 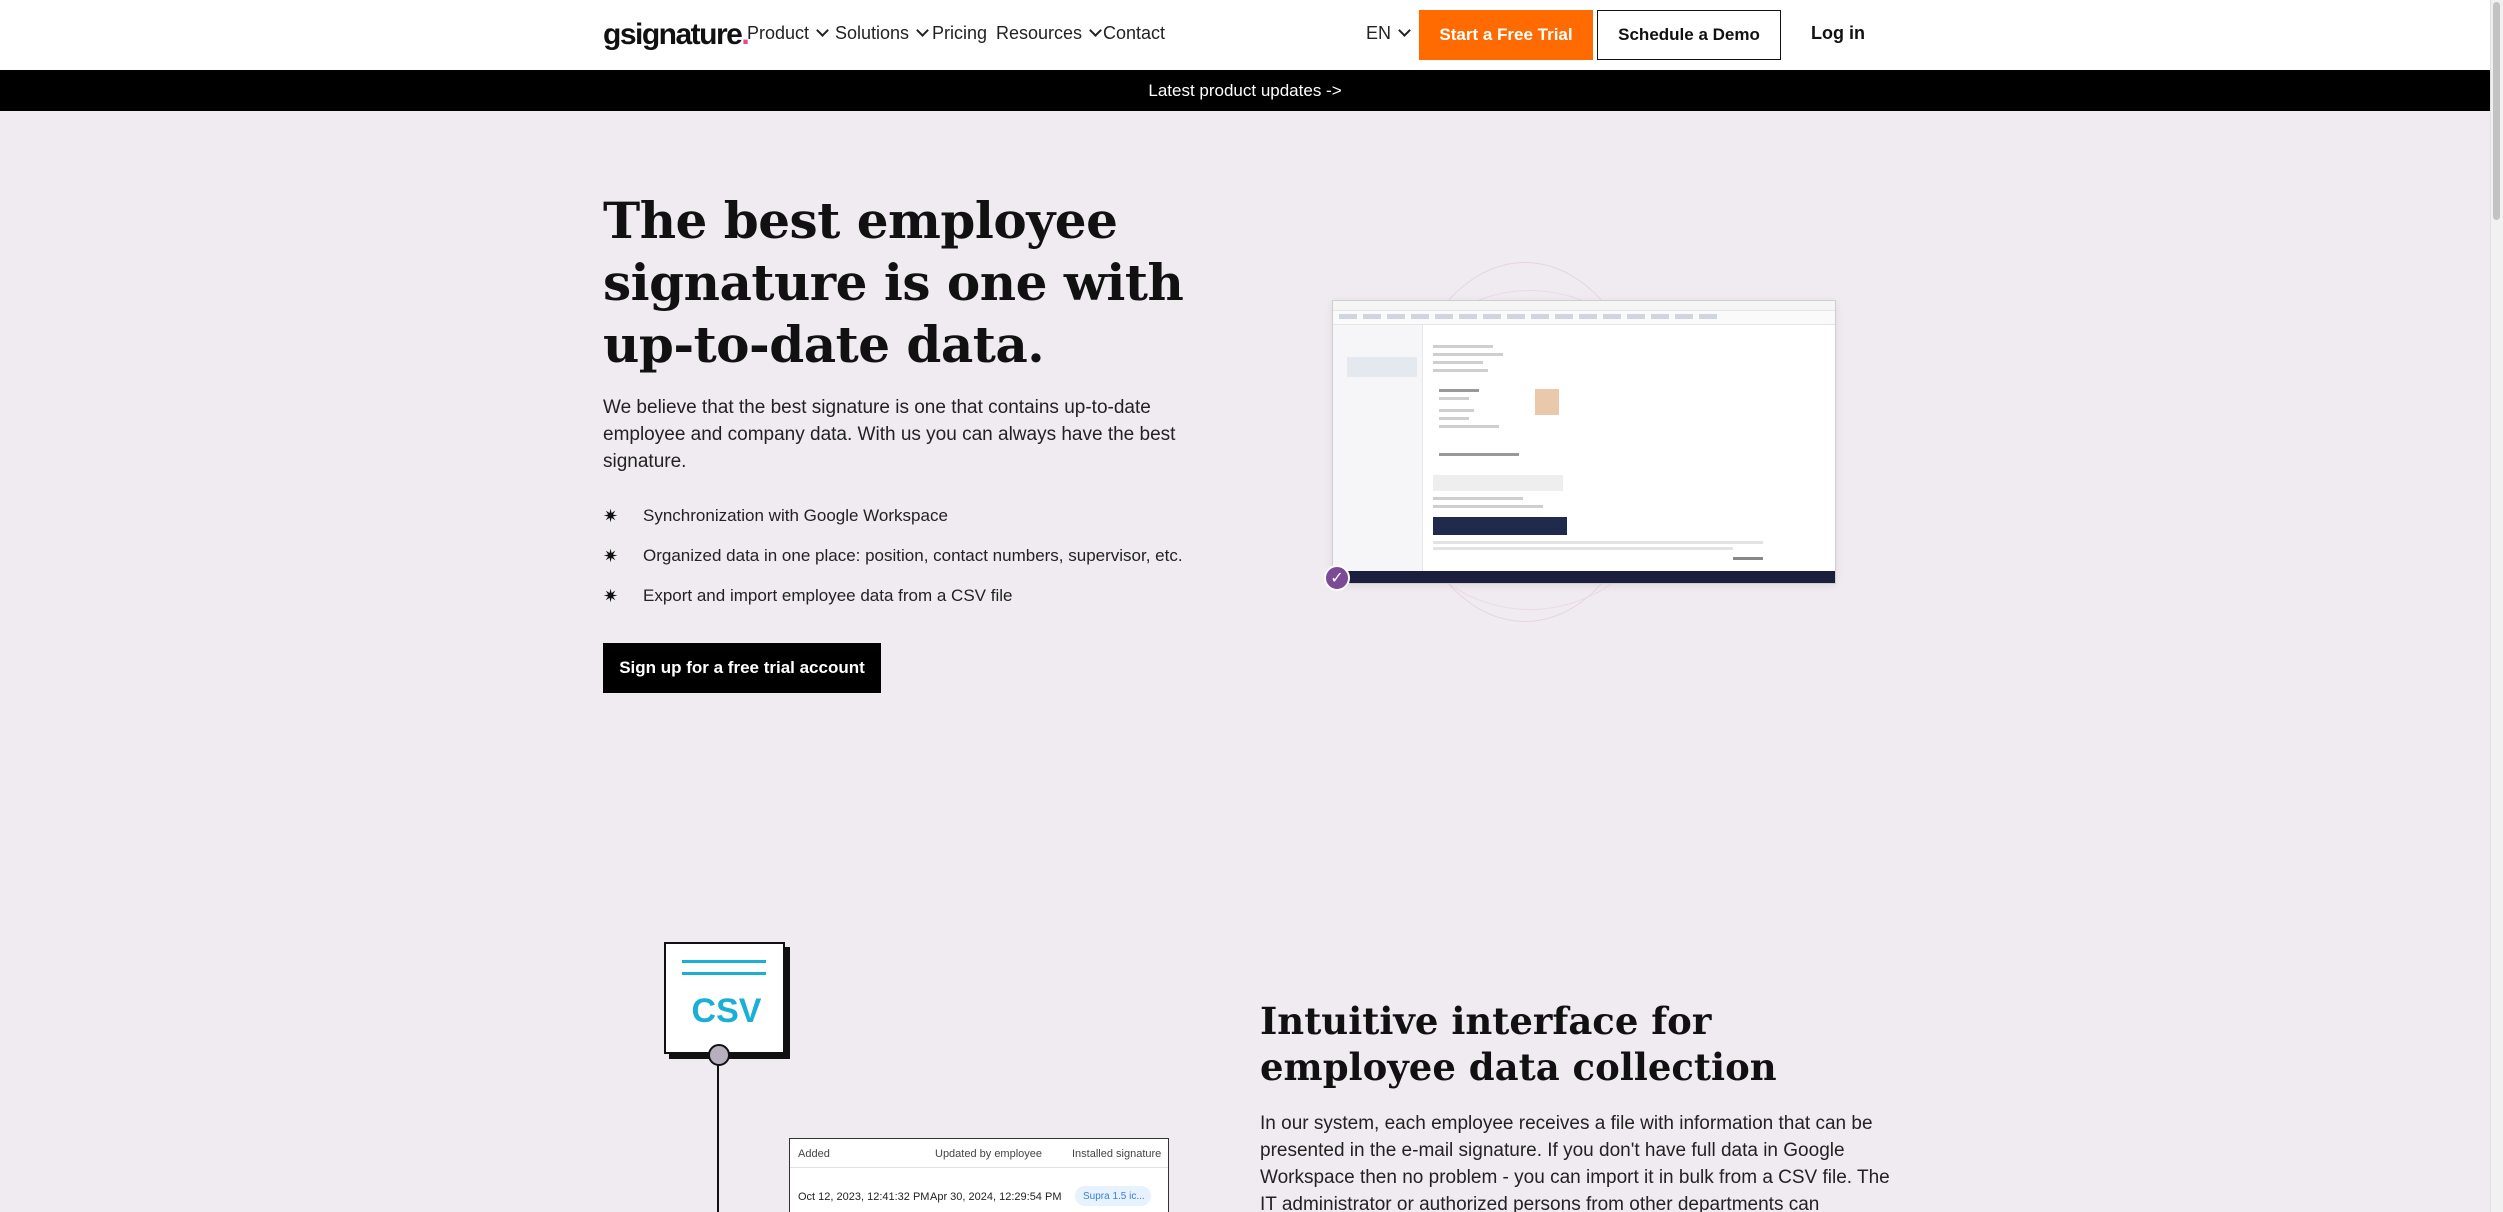 What do you see at coordinates (719, 1055) in the screenshot?
I see `connector-node` at bounding box center [719, 1055].